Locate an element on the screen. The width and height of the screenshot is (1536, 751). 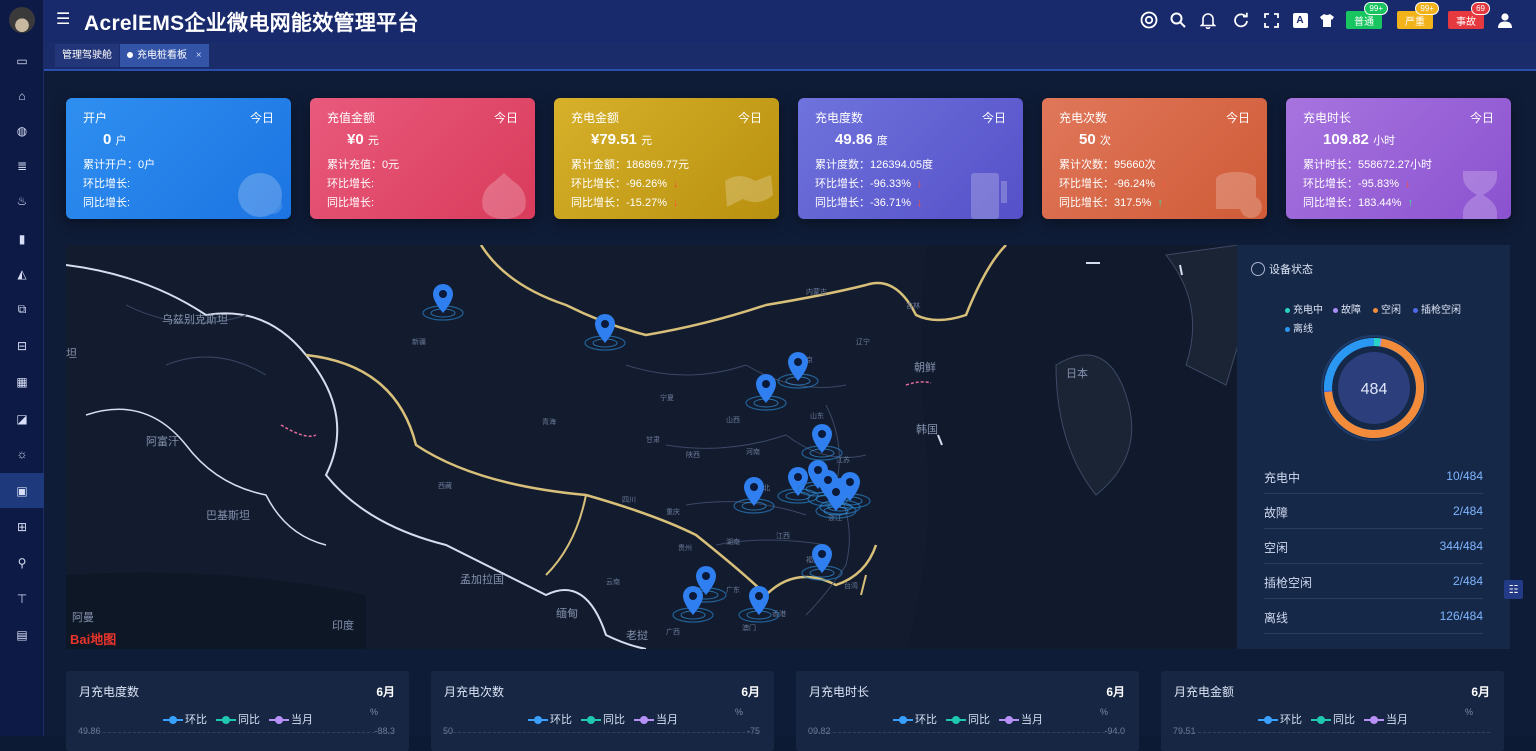
status-legend-item: 故障 is located at coordinates (1347, 308).